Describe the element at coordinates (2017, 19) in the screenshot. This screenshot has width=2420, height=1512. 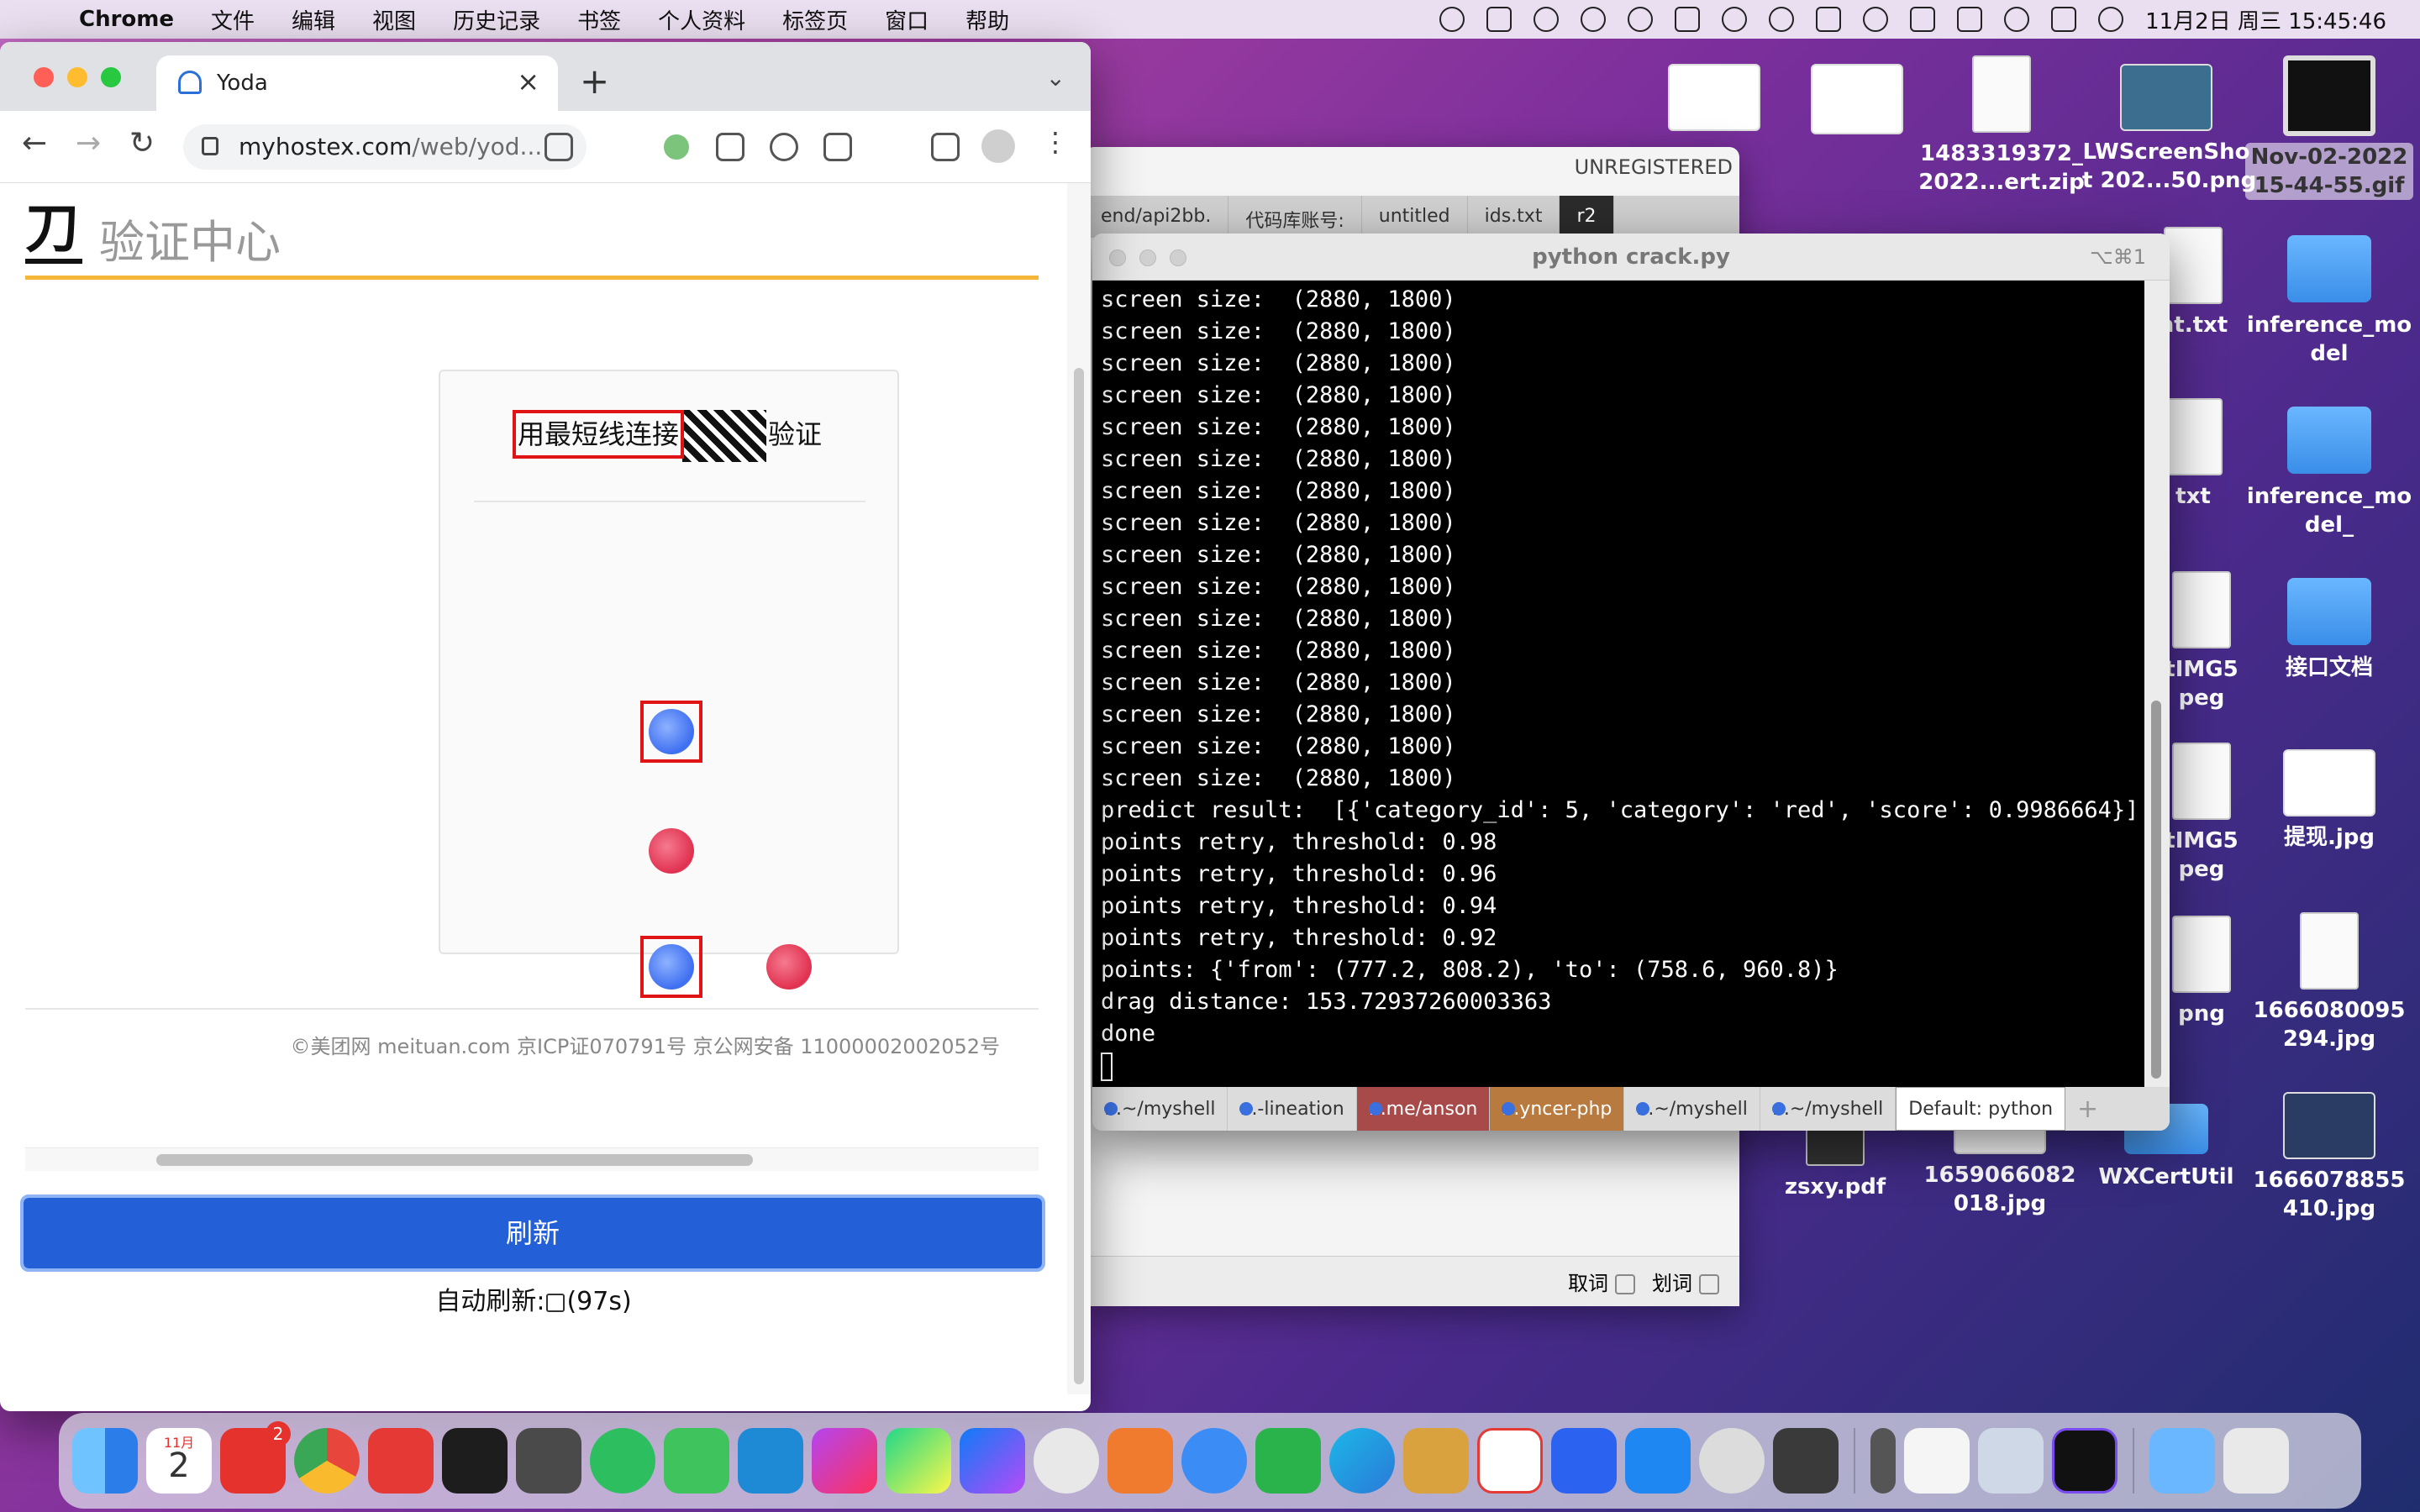
I see `wifi-icon` at that location.